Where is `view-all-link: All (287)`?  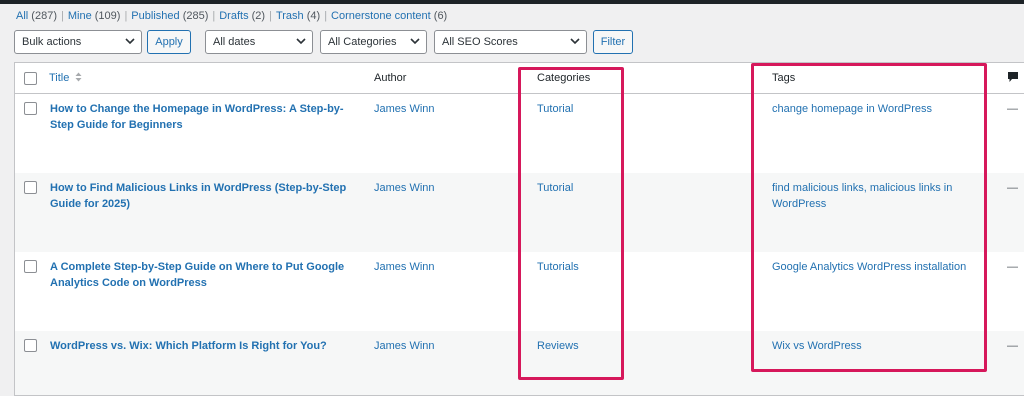 view-all-link: All (287) is located at coordinates (36, 16).